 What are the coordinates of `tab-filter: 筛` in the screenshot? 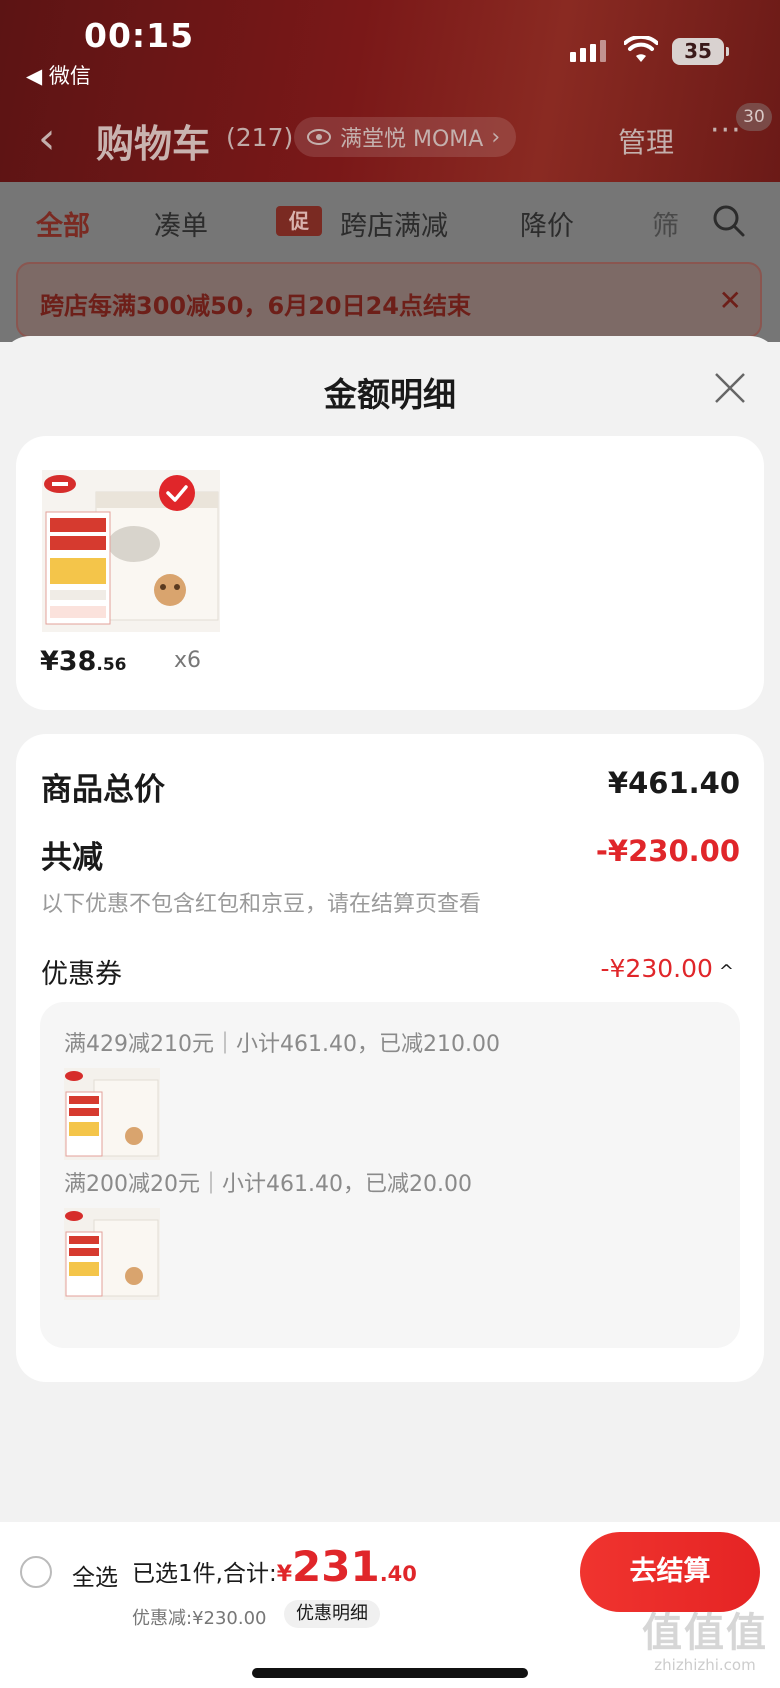 It's located at (665, 223).